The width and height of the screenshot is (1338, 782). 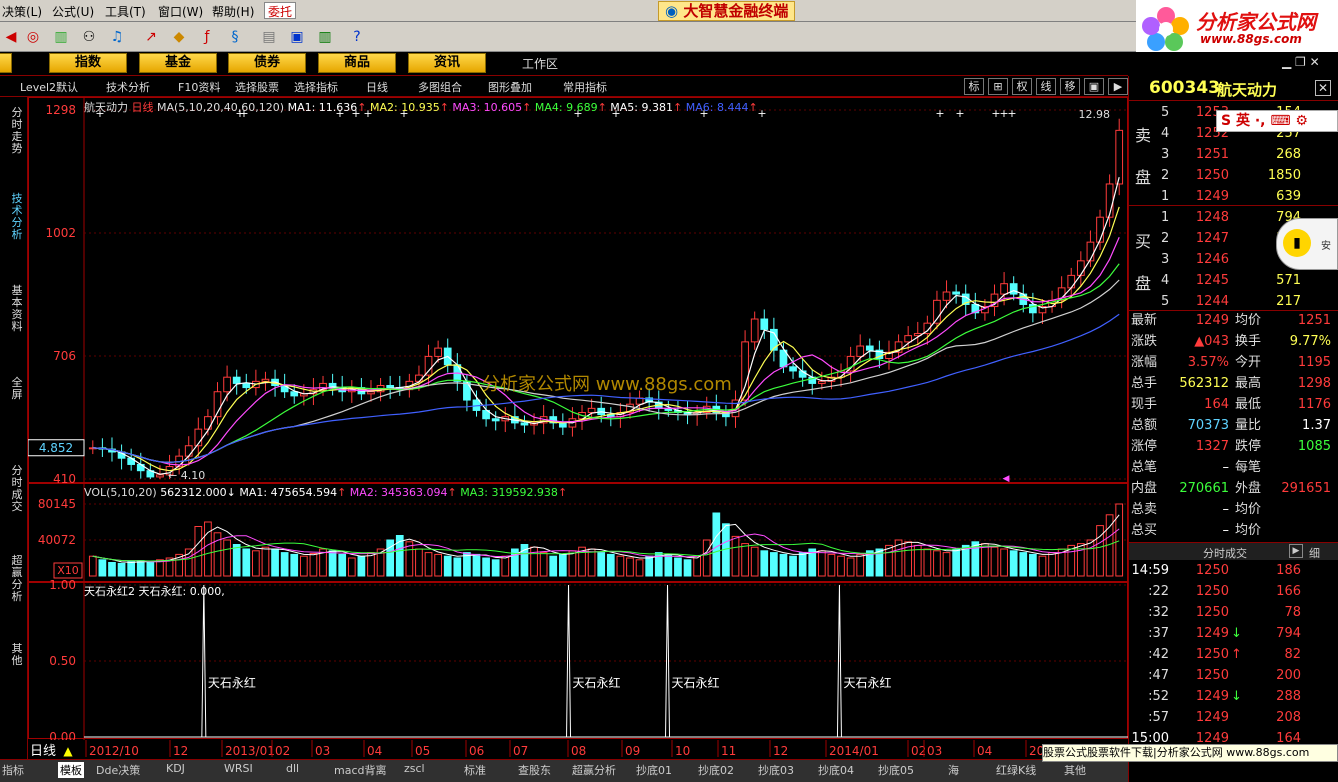 I want to click on glasses-icon: ◎, so click(x=33, y=37).